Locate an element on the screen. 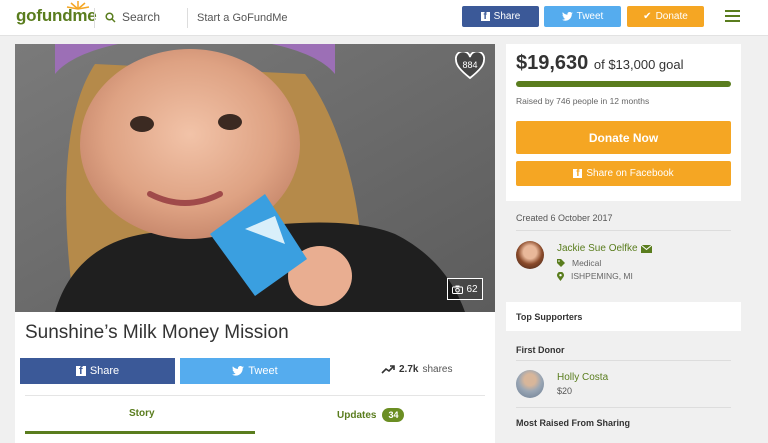  camera-icon is located at coordinates (458, 289).